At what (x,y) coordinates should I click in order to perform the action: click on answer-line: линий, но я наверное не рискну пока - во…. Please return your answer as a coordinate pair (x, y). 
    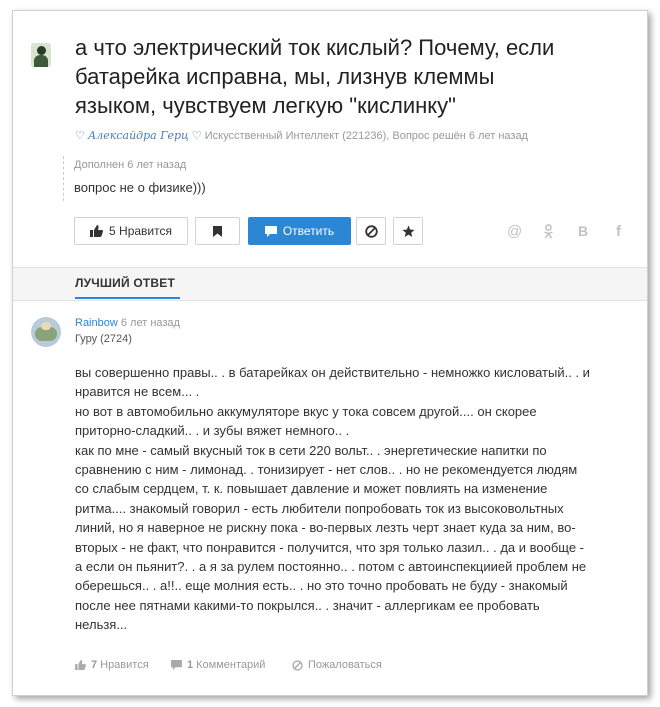
    Looking at the image, I should click on (325, 528).